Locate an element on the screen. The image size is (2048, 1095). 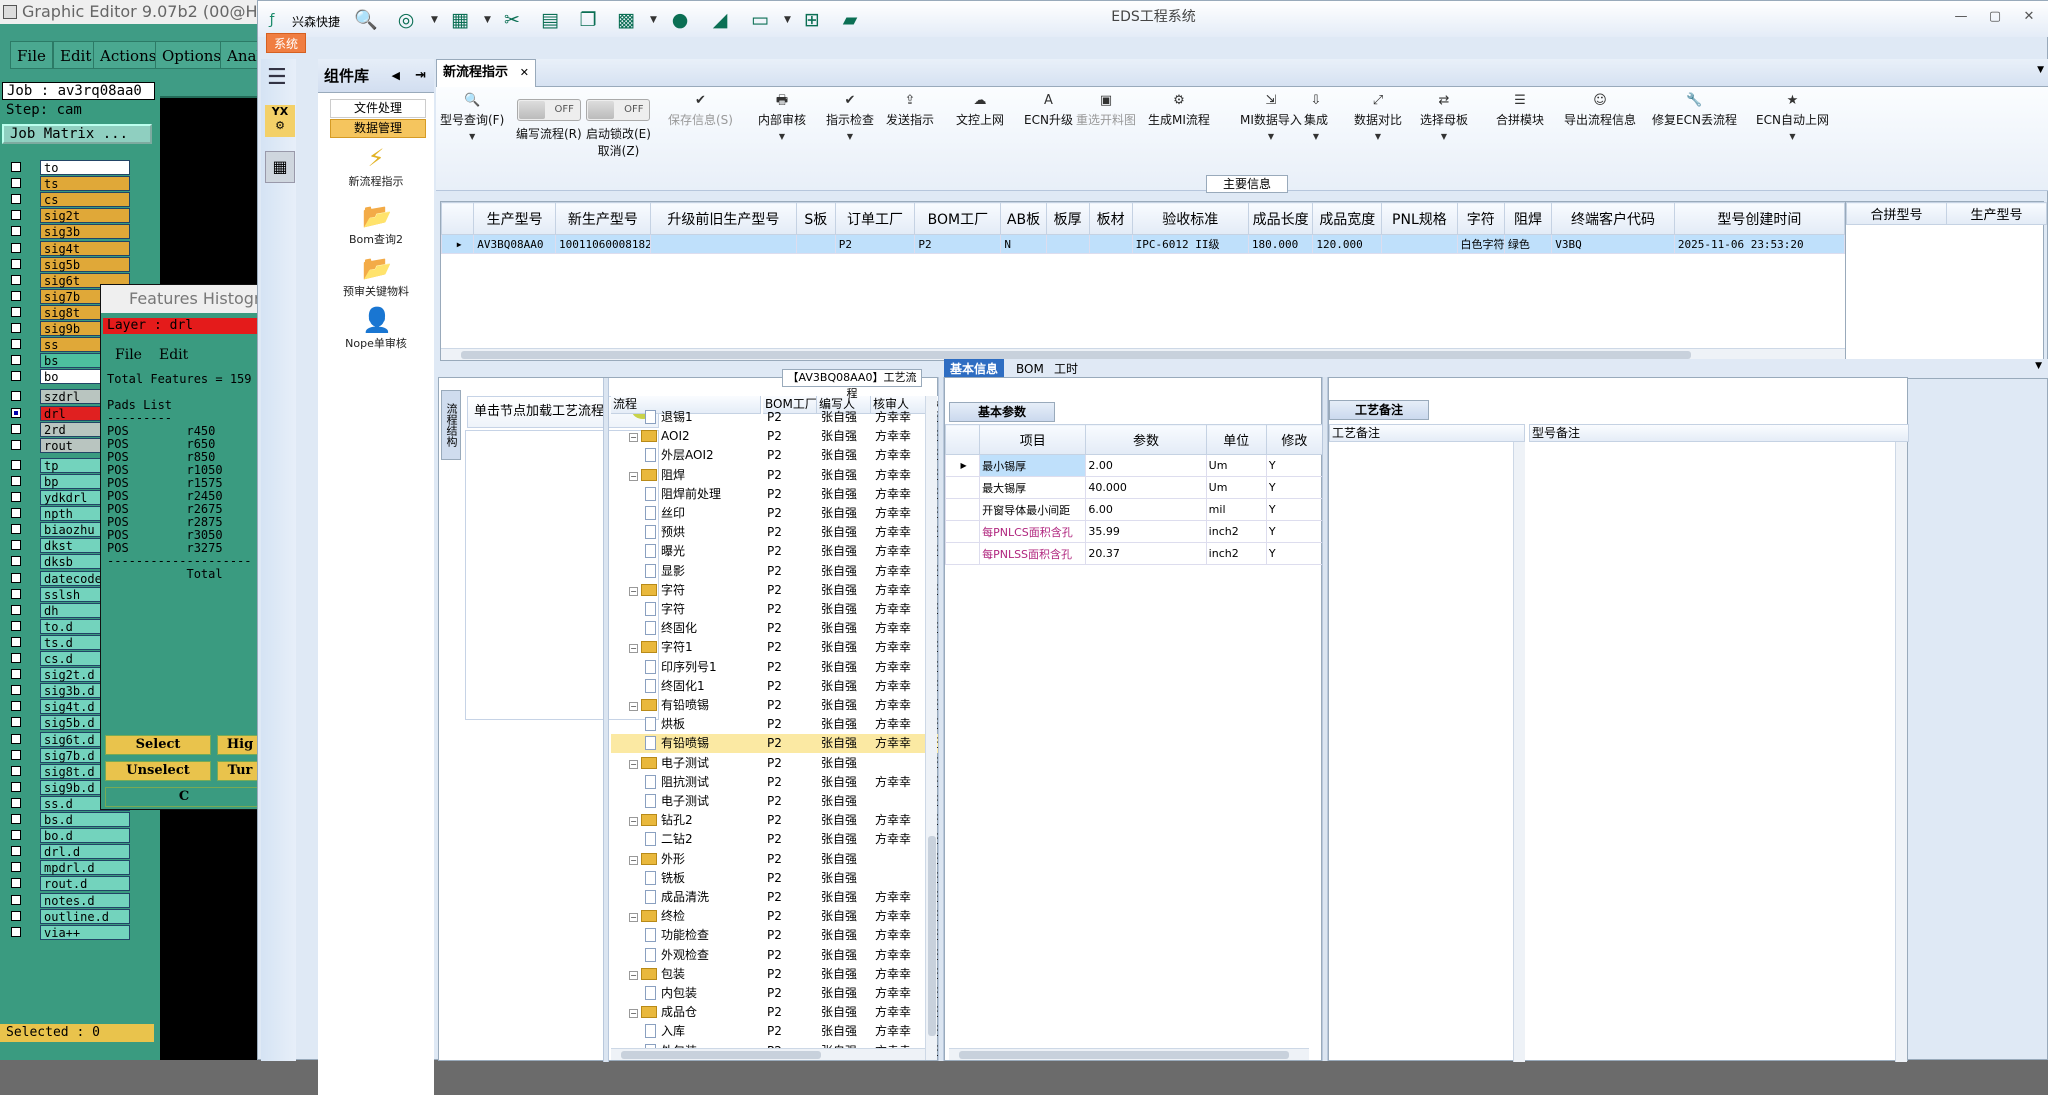
column-header: 板厚 is located at coordinates (1067, 218).